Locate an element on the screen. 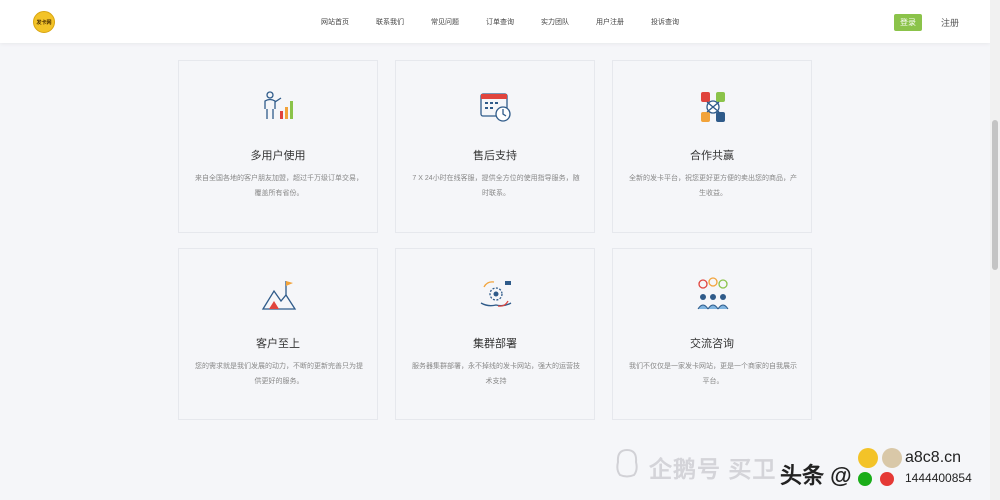 This screenshot has width=1000, height=500. feature-desc: 全新的发卡平台，祝您更好更方便的卖出您的商品，产生收益。 is located at coordinates (713, 186).